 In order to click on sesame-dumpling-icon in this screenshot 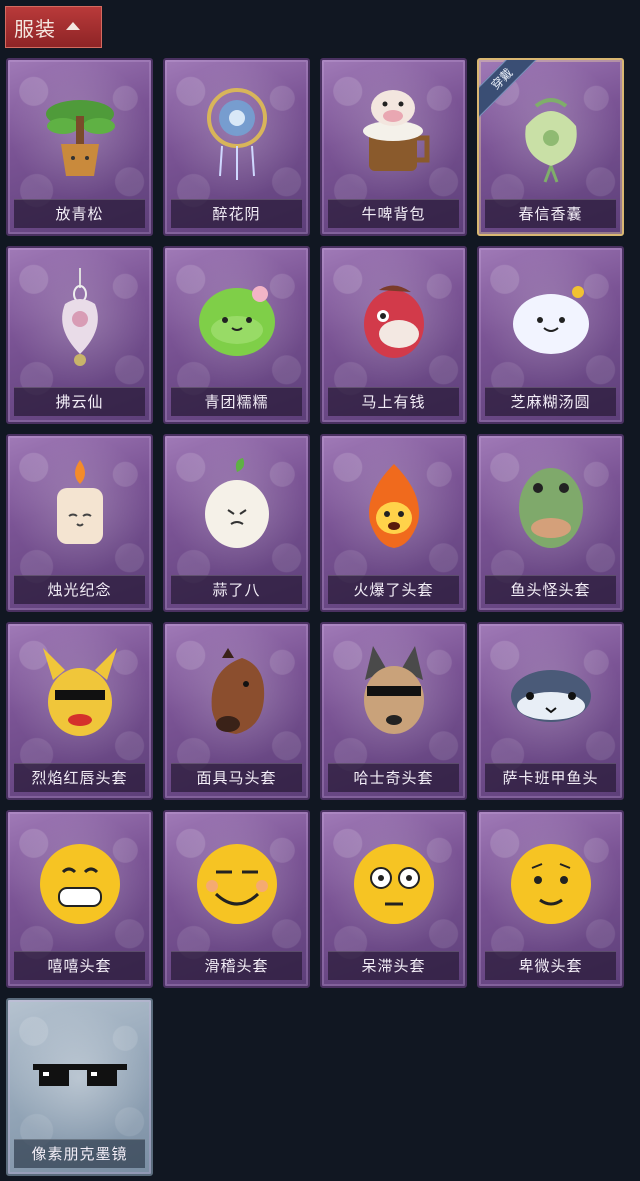, I will do `click(551, 319)`.